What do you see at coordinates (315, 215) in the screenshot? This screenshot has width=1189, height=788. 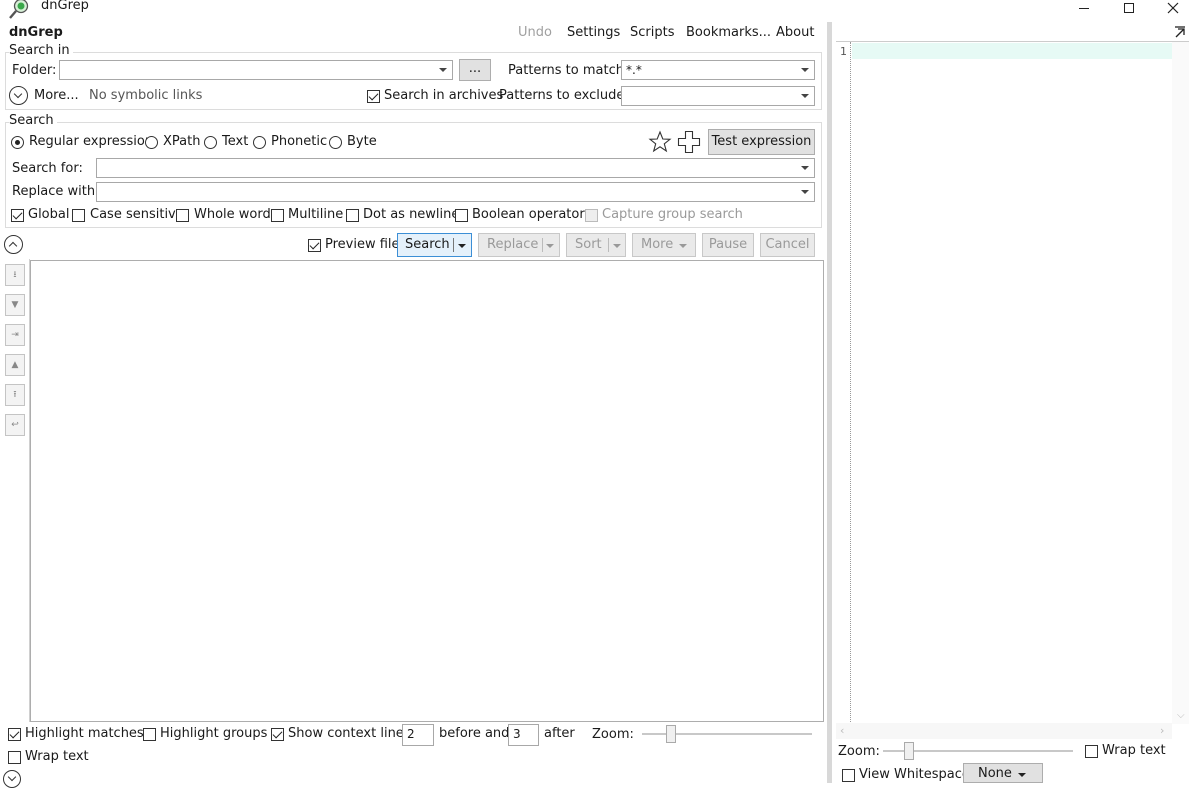 I see `option-multiline-label: Multiline` at bounding box center [315, 215].